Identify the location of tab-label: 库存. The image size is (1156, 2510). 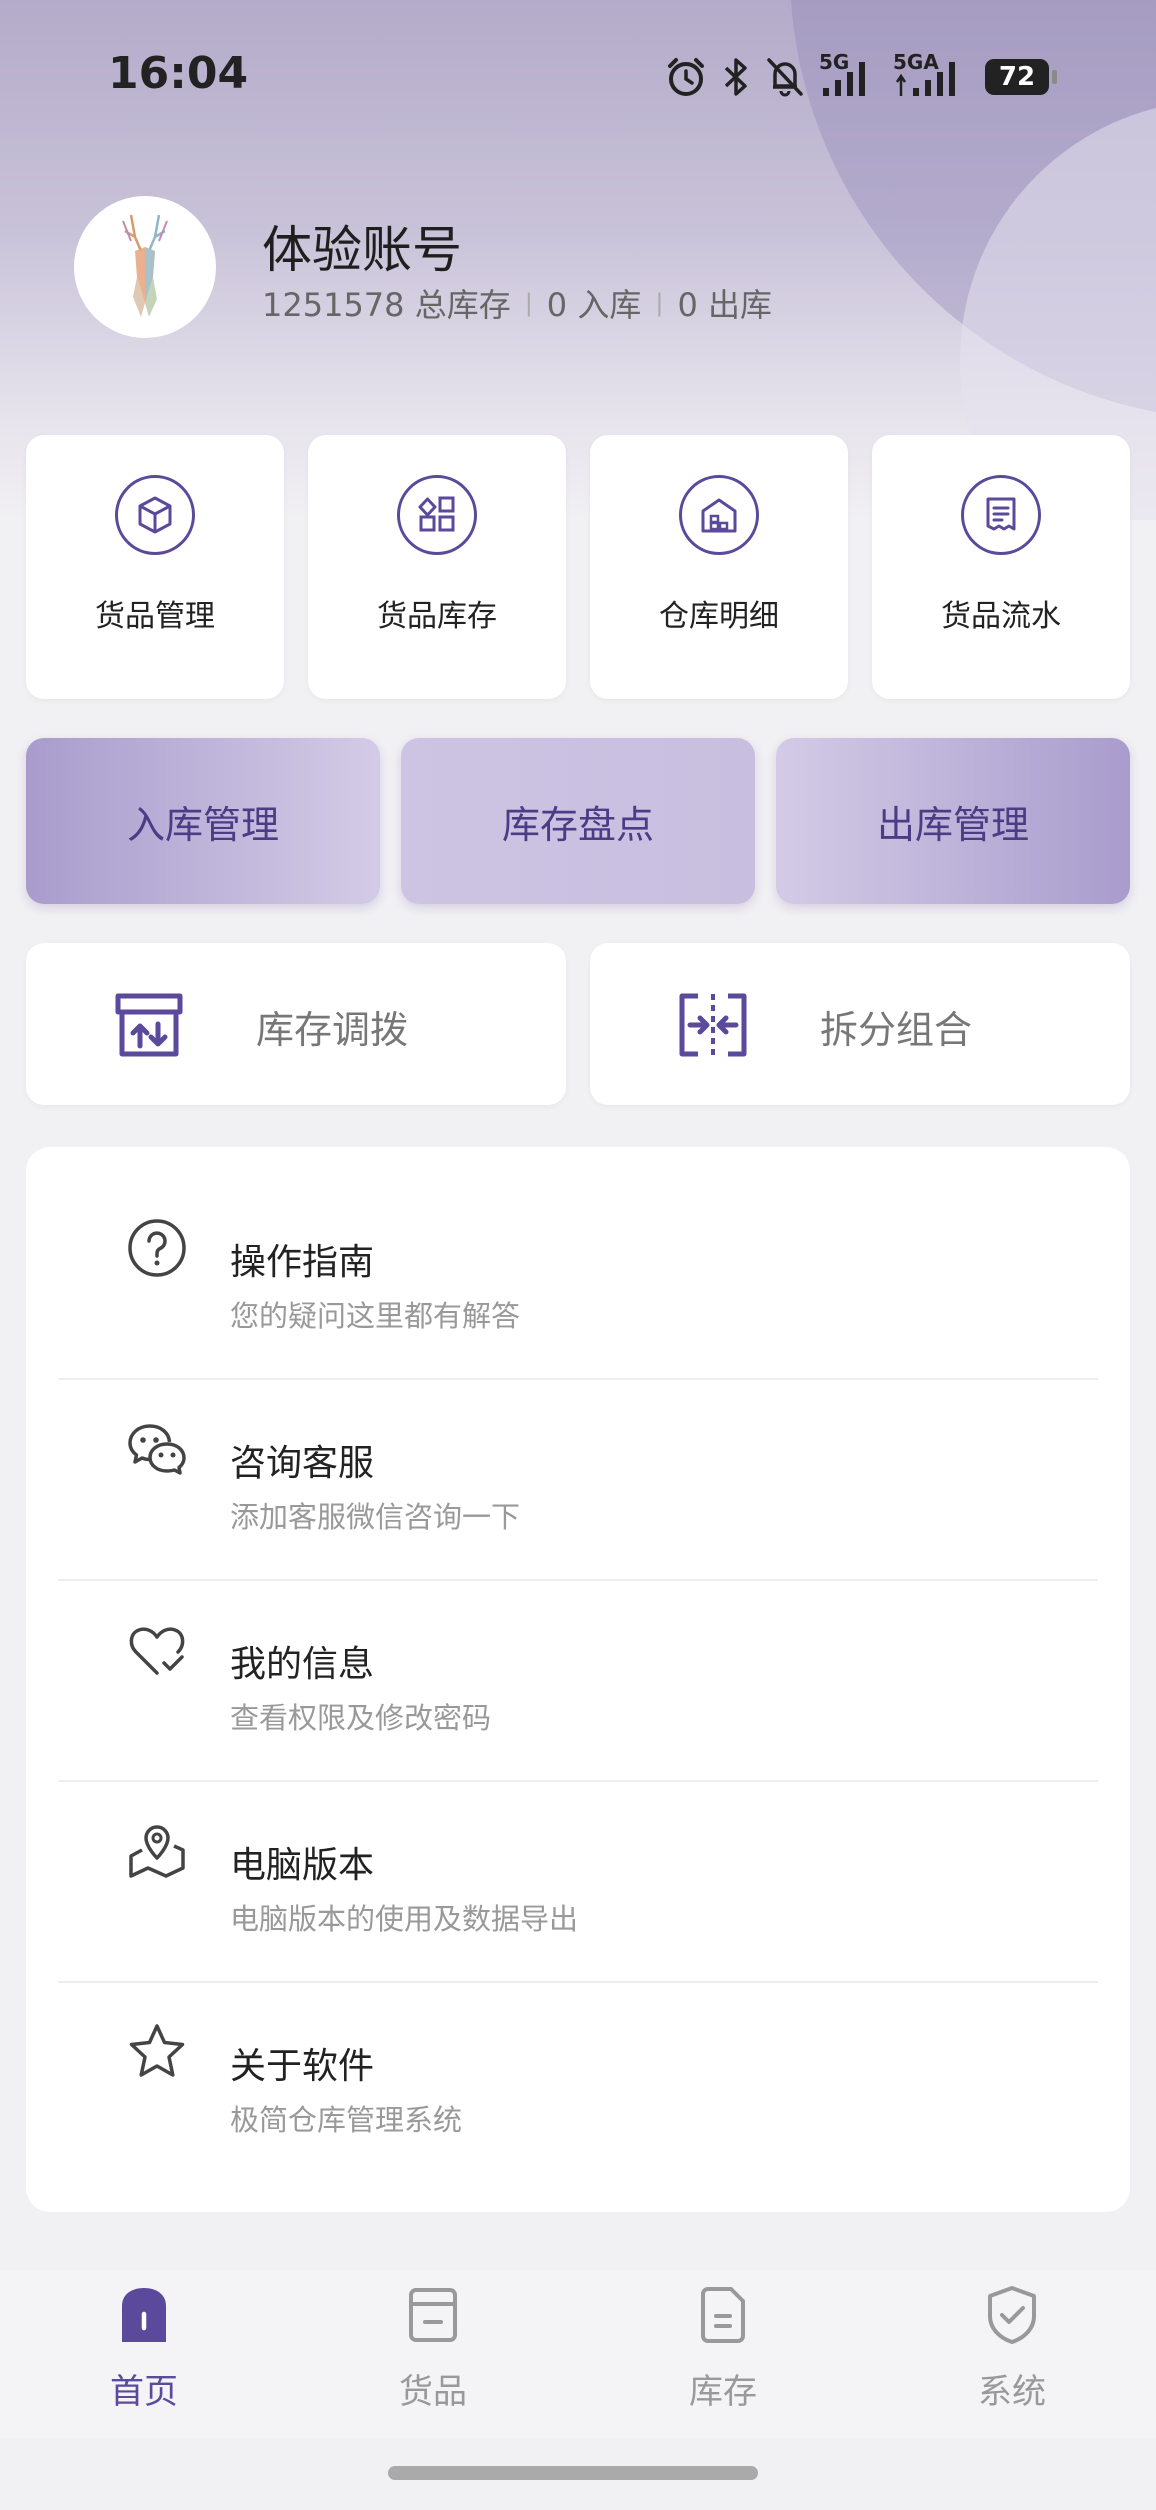
(723, 2392).